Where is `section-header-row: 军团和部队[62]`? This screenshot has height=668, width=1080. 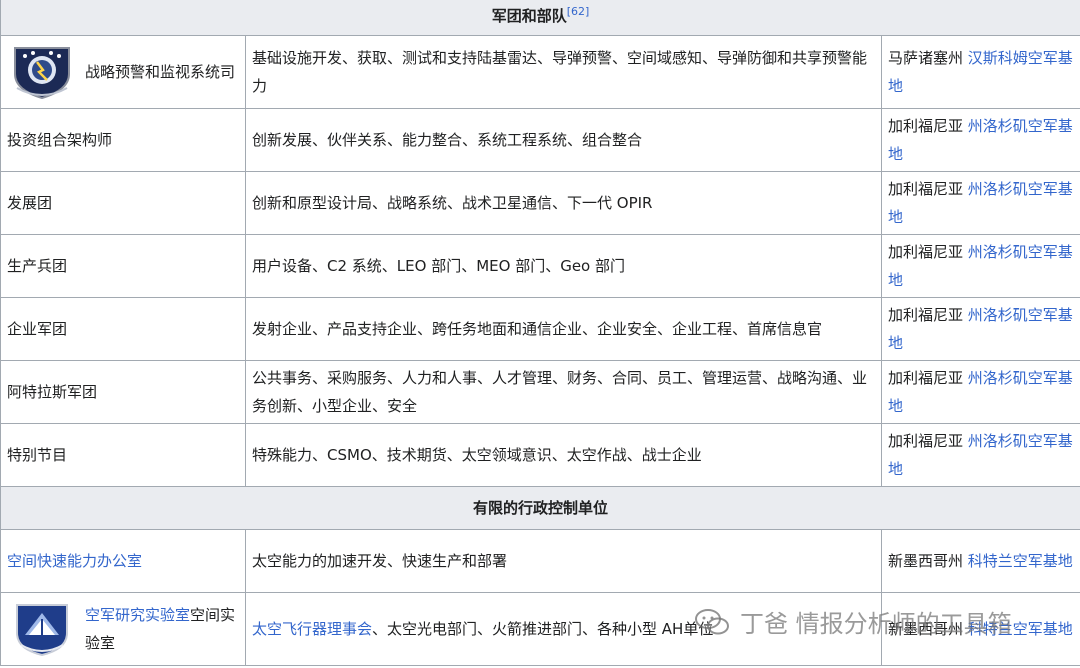 section-header-row: 军团和部队[62] is located at coordinates (540, 18).